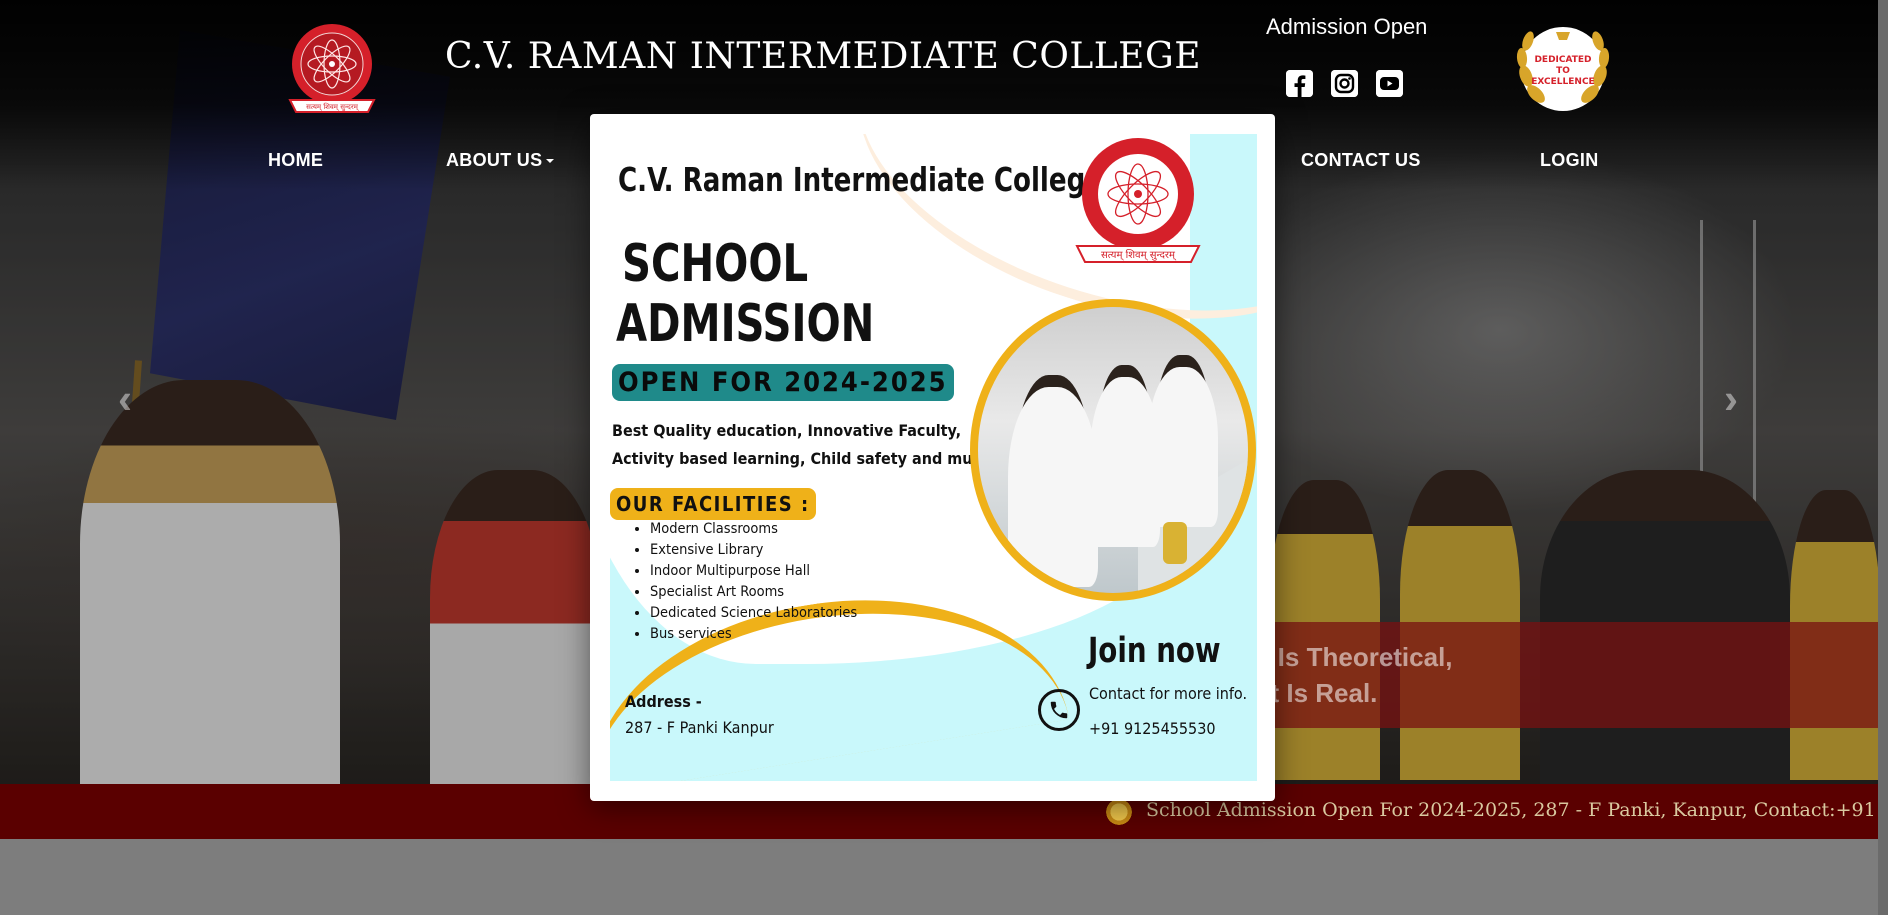 This screenshot has width=1888, height=915. What do you see at coordinates (753, 529) in the screenshot?
I see `list-item: Modern Classrooms` at bounding box center [753, 529].